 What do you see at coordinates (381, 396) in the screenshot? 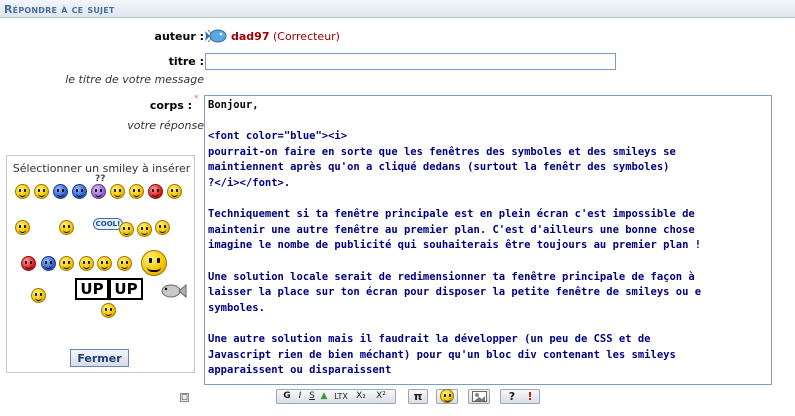
I see `superscript-button: X²` at bounding box center [381, 396].